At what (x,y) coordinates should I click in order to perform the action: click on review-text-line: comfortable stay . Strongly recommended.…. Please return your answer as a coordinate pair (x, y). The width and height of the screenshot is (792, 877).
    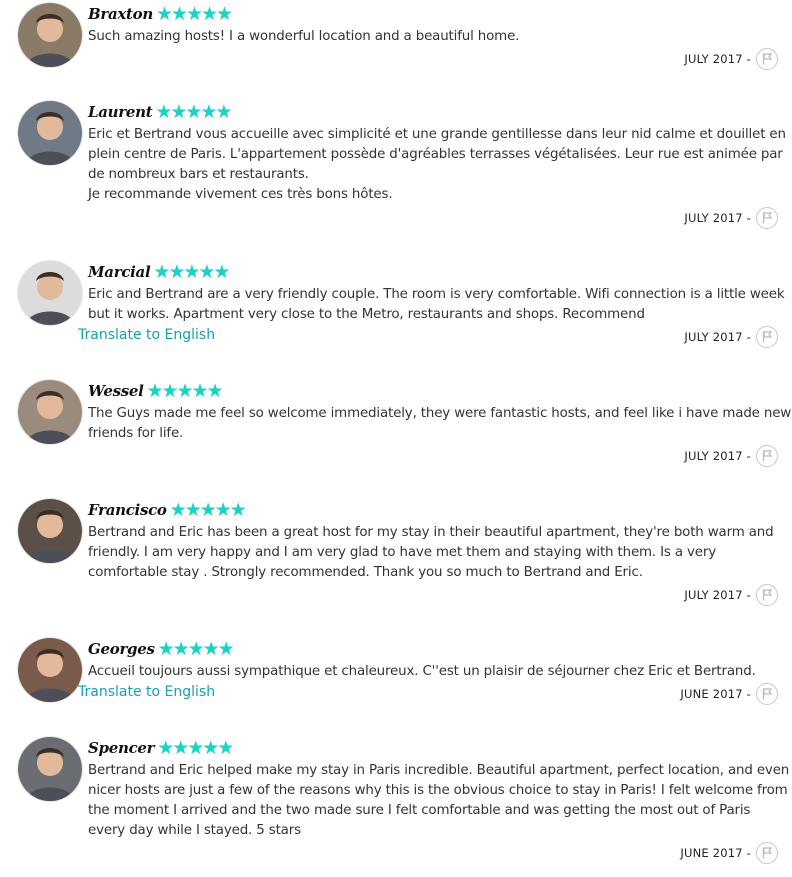
    Looking at the image, I should click on (365, 572).